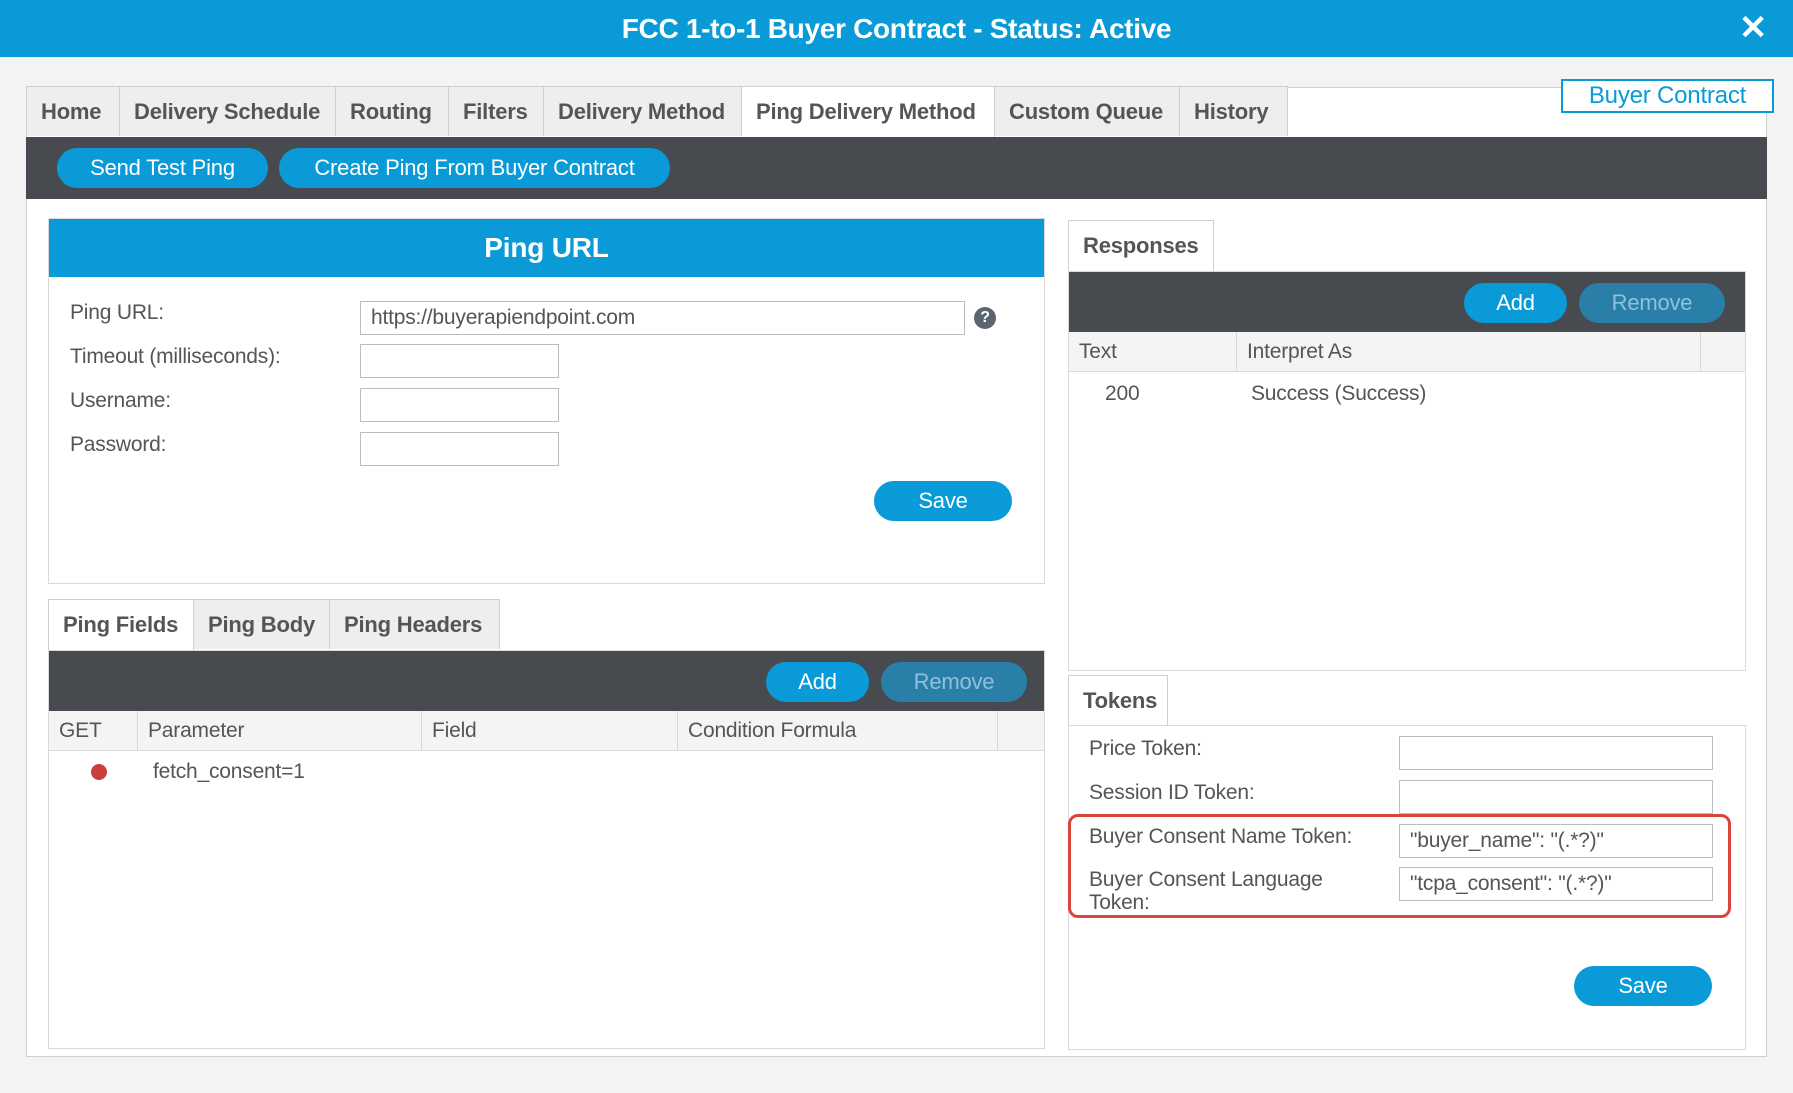 This screenshot has height=1093, width=1793. What do you see at coordinates (1652, 303) in the screenshot?
I see `responses-remove-button: Remove` at bounding box center [1652, 303].